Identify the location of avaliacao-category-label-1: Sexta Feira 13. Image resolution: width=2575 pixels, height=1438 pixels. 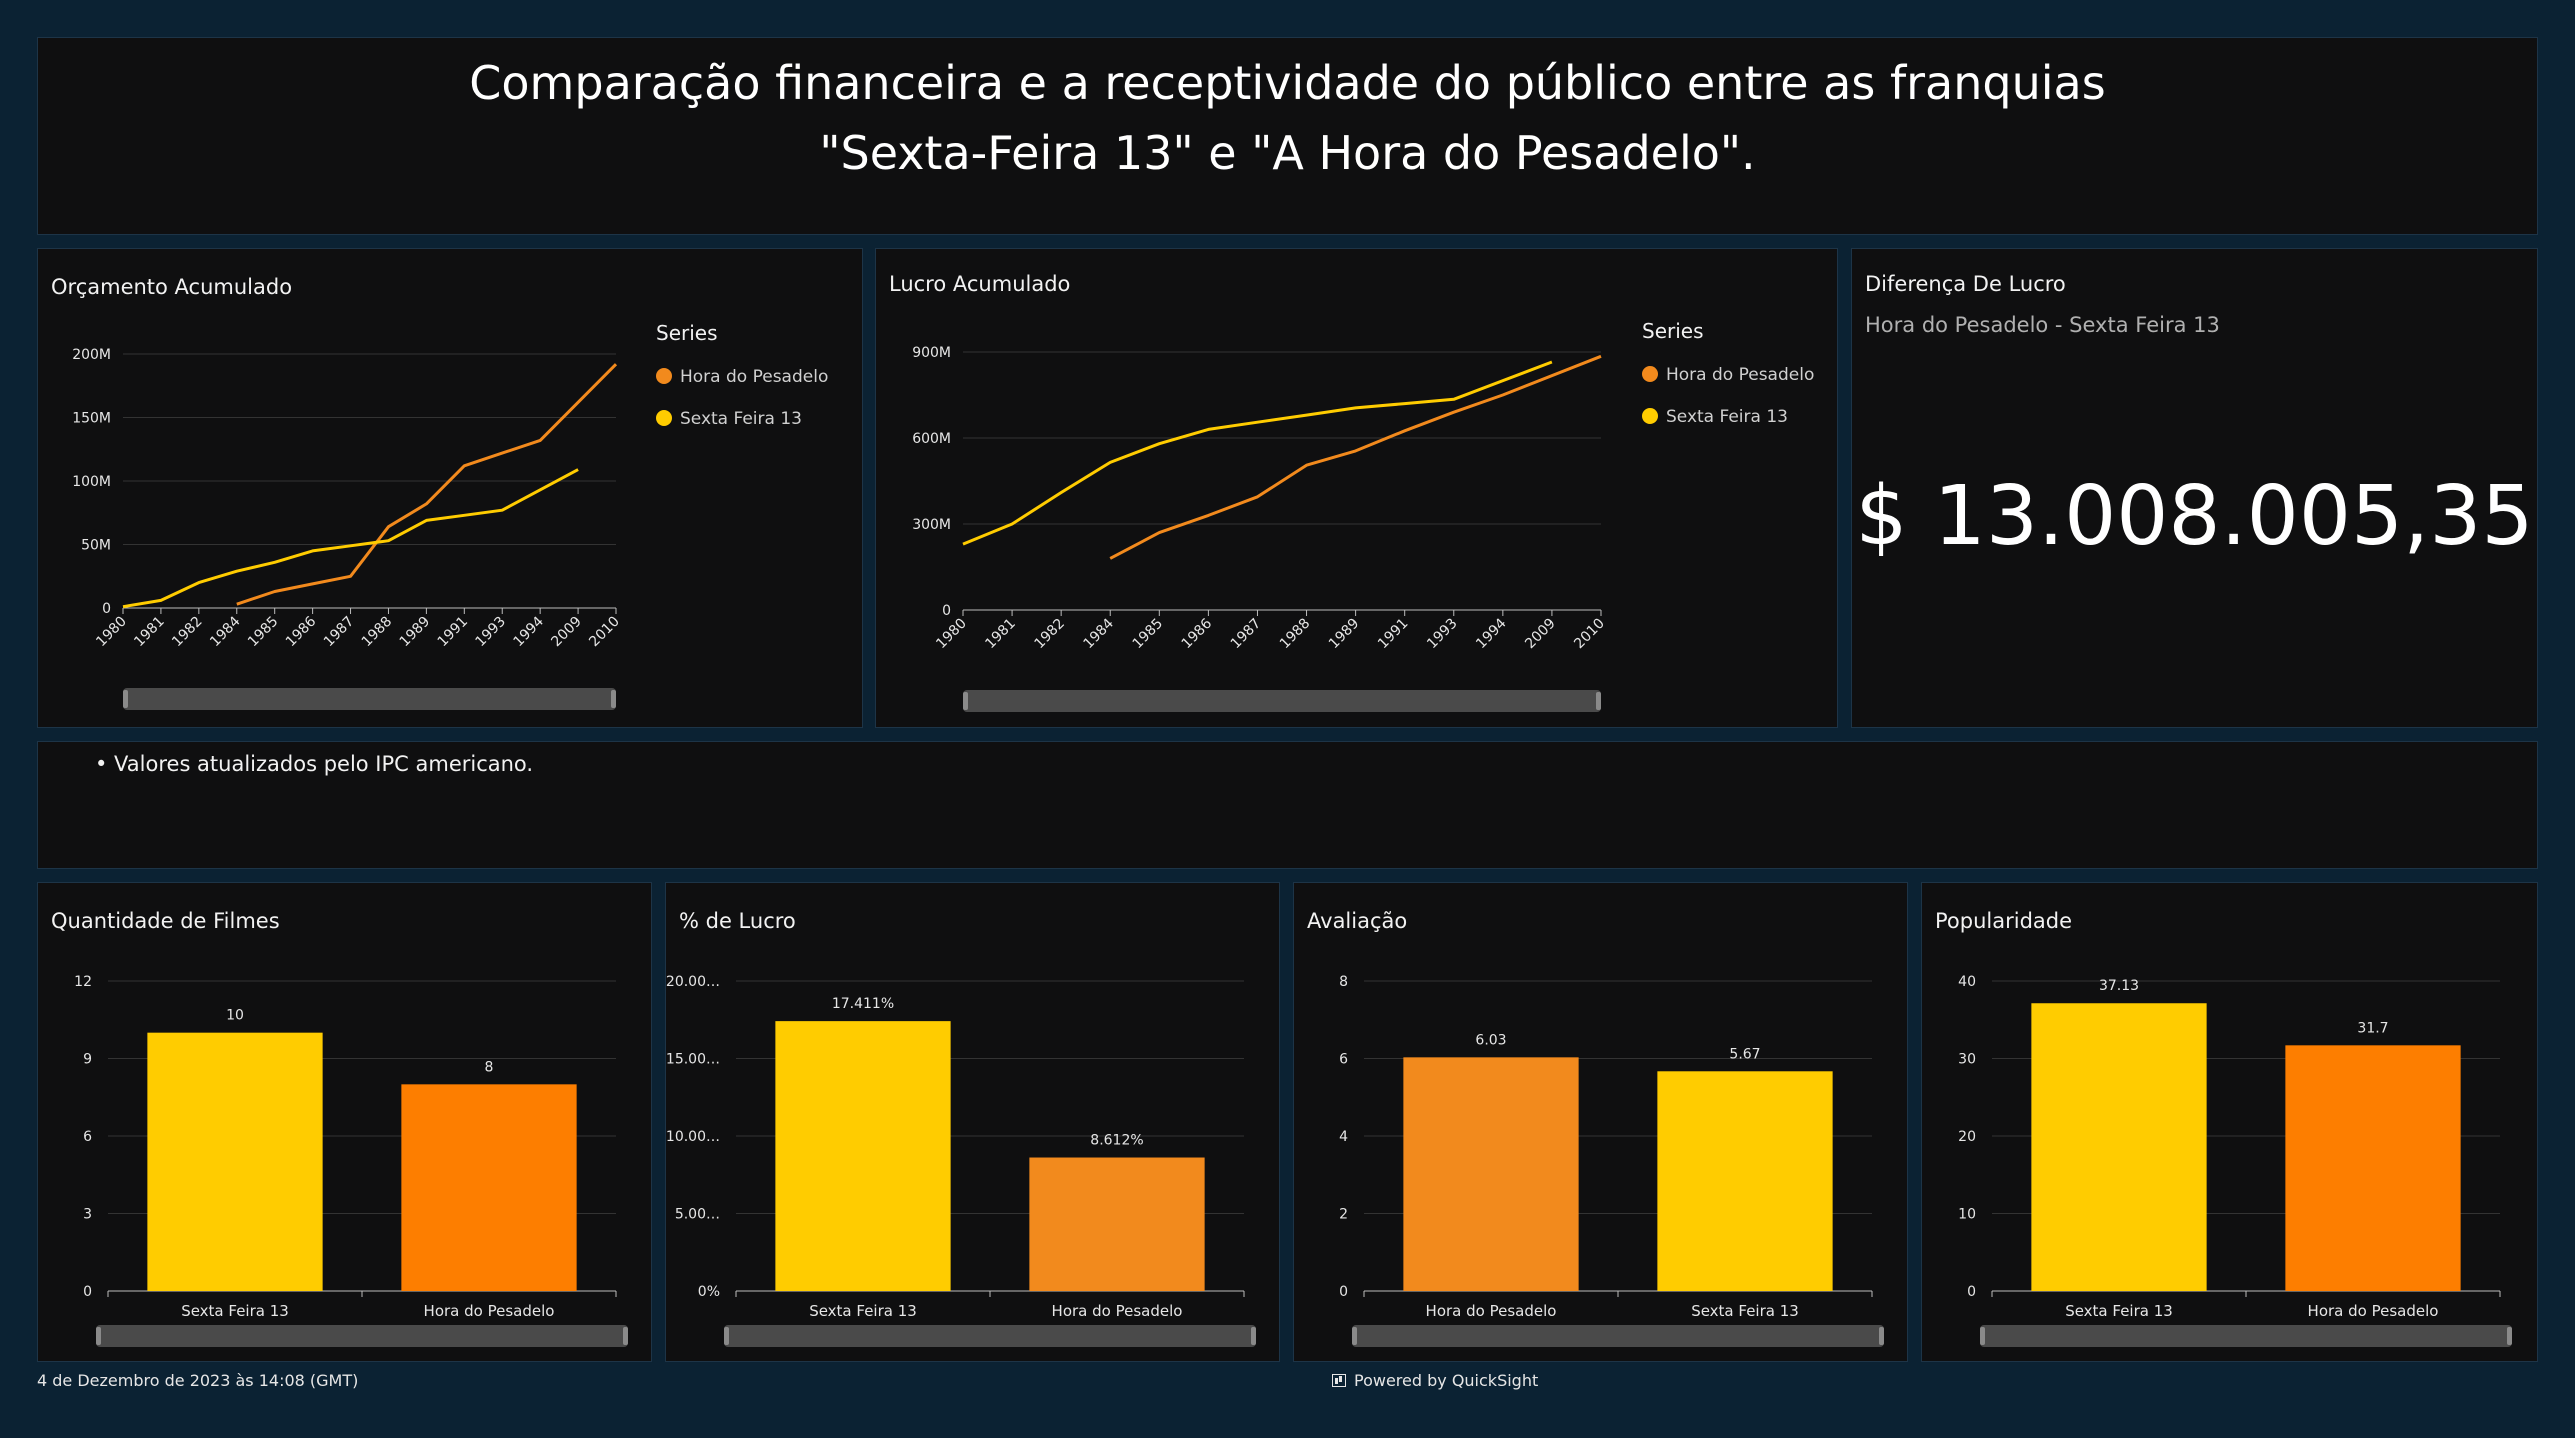
(1745, 1311).